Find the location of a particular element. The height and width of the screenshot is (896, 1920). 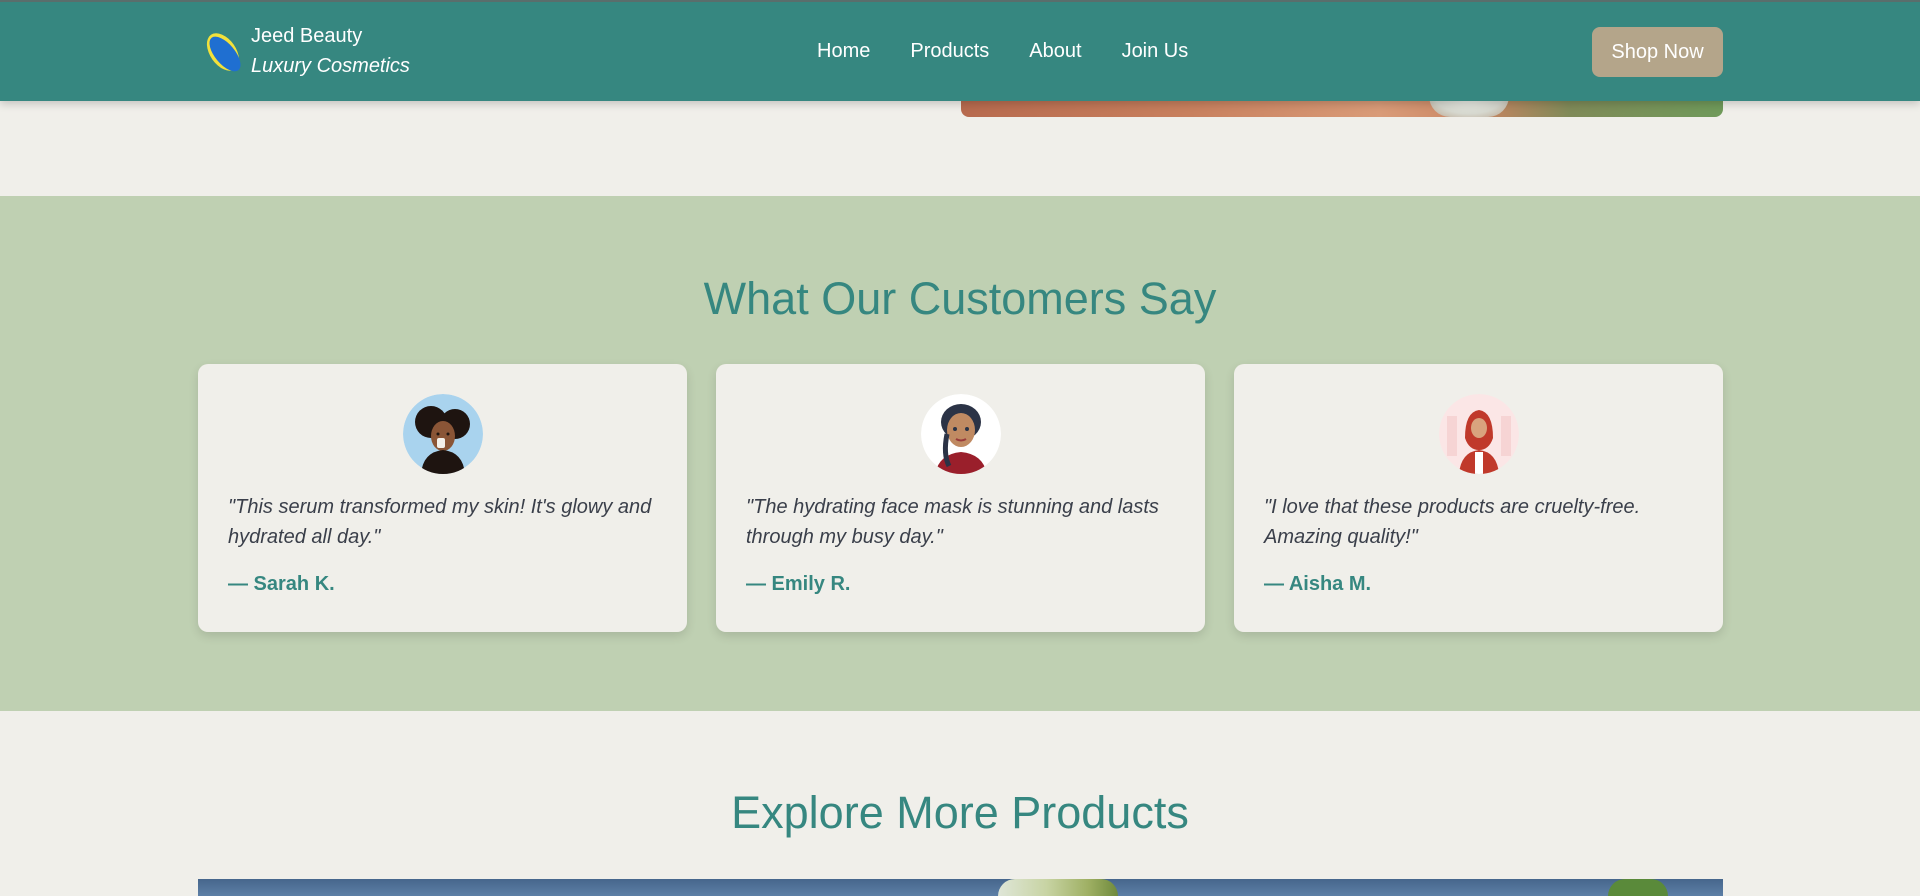

nav-home-link: Home is located at coordinates (843, 51).